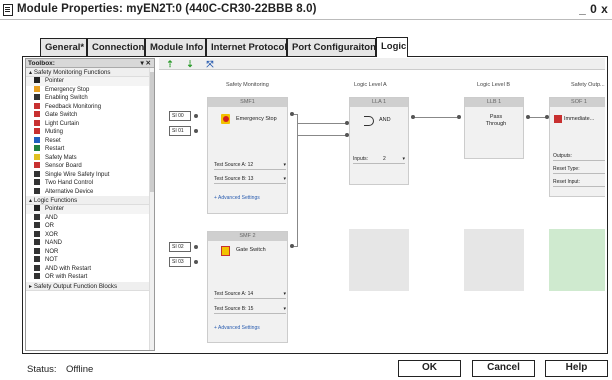  Describe the element at coordinates (80, 369) in the screenshot. I see `status-value: Offline` at that location.